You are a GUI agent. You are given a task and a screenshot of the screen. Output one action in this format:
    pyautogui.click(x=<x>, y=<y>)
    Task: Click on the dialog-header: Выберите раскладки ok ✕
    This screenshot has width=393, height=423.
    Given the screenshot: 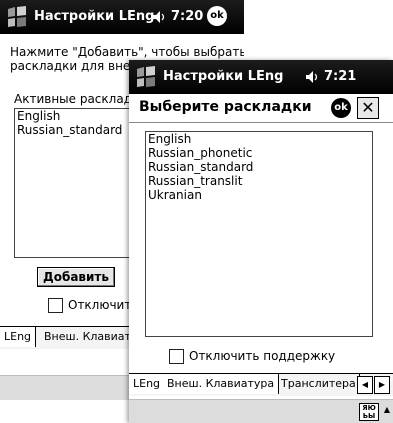 What is the action you would take?
    pyautogui.click(x=261, y=108)
    